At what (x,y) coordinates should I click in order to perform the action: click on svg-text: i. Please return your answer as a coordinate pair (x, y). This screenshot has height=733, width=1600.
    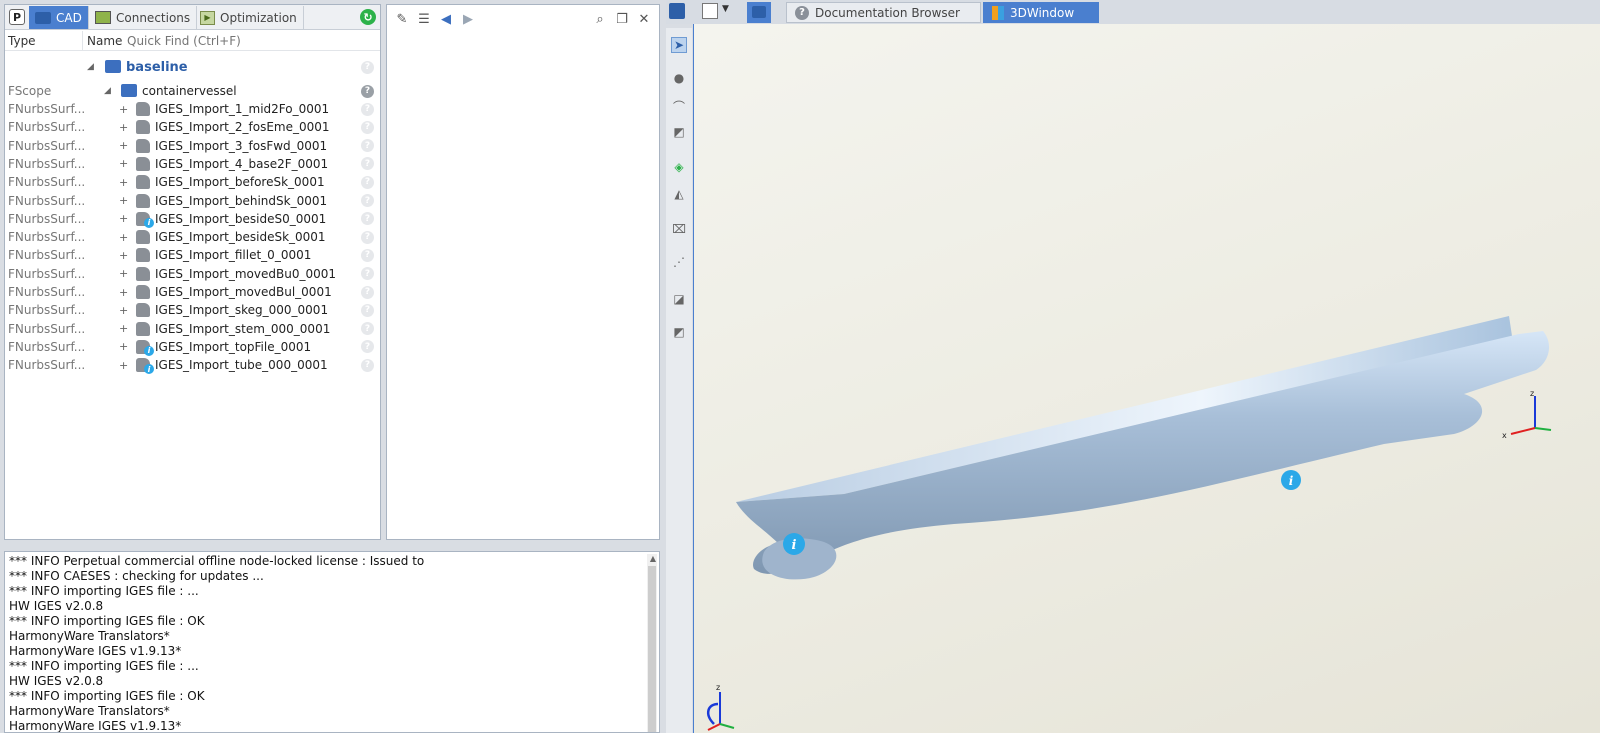
    Looking at the image, I should click on (794, 545).